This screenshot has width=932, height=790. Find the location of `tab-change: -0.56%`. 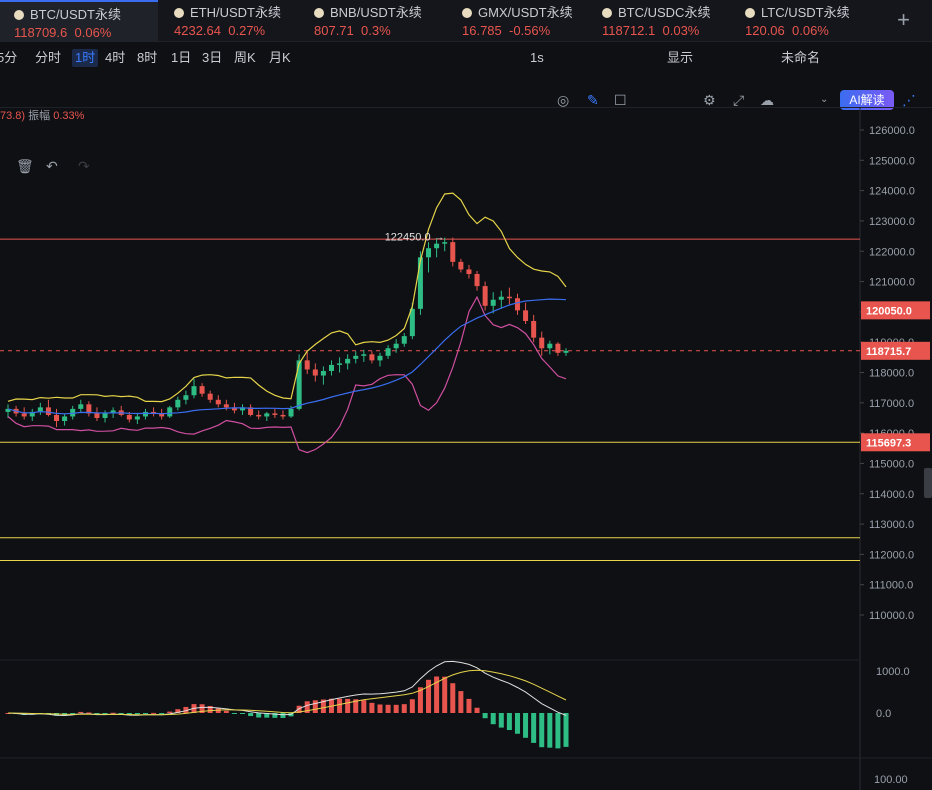

tab-change: -0.56% is located at coordinates (530, 30).